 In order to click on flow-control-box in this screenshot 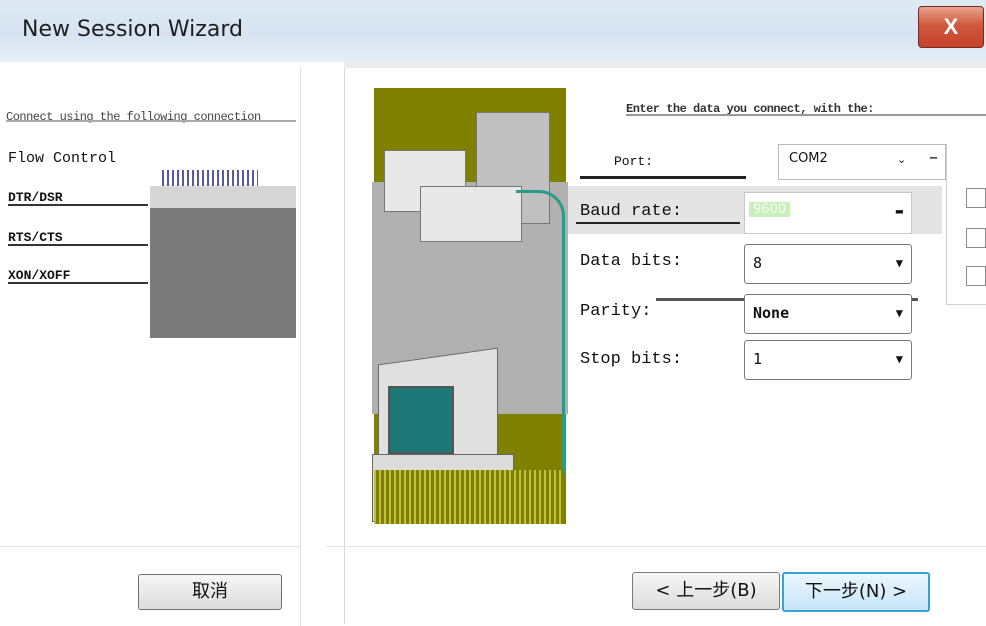, I will do `click(223, 273)`.